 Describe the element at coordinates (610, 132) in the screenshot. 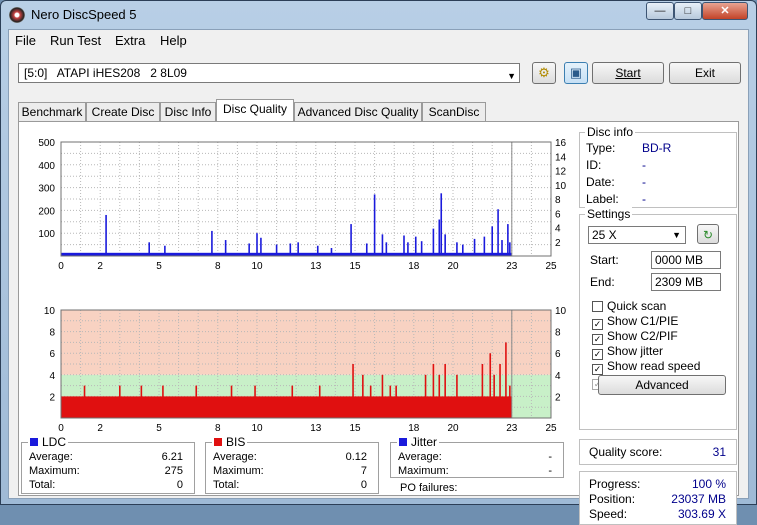

I see `disc-info-title: Disc info` at that location.